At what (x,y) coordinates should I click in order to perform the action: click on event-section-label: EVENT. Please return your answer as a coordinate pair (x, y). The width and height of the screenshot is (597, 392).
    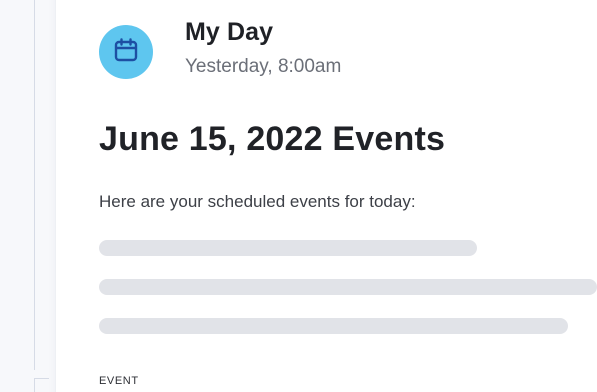
    Looking at the image, I should click on (119, 381).